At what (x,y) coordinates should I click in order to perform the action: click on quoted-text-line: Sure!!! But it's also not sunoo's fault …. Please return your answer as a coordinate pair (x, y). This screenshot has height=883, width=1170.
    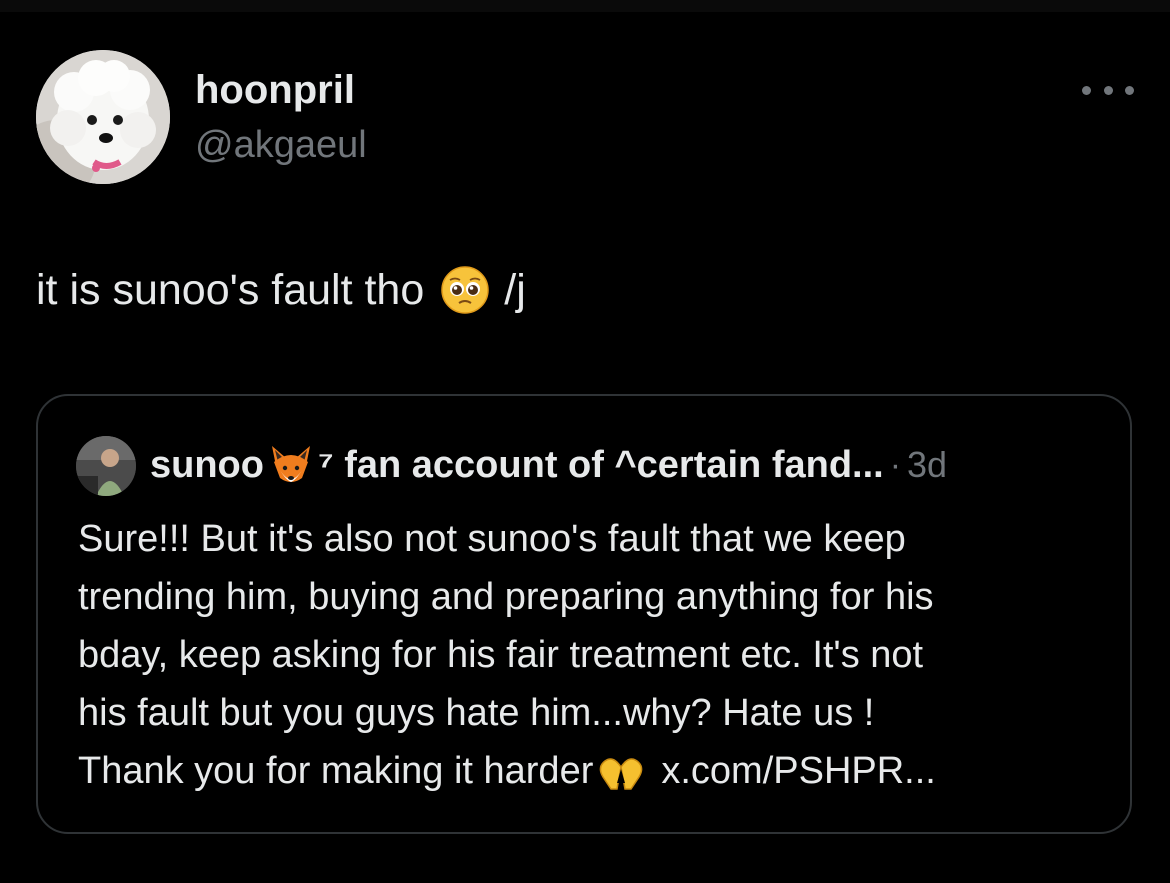
    Looking at the image, I should click on (492, 539).